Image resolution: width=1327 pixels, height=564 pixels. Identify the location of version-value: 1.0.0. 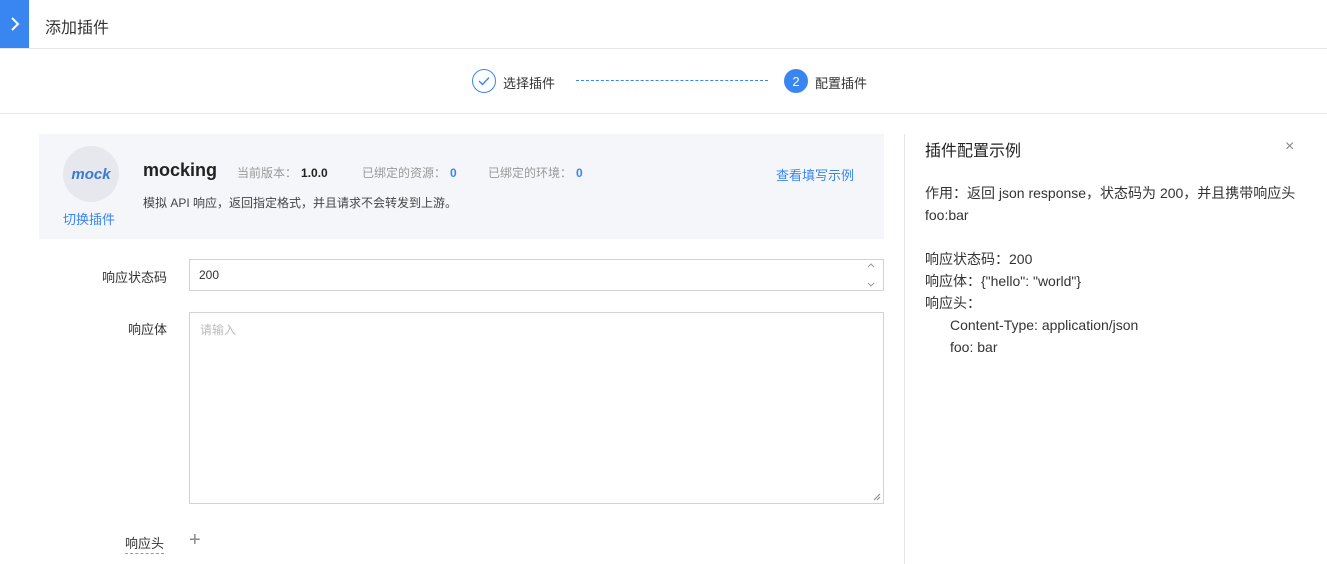
(314, 173).